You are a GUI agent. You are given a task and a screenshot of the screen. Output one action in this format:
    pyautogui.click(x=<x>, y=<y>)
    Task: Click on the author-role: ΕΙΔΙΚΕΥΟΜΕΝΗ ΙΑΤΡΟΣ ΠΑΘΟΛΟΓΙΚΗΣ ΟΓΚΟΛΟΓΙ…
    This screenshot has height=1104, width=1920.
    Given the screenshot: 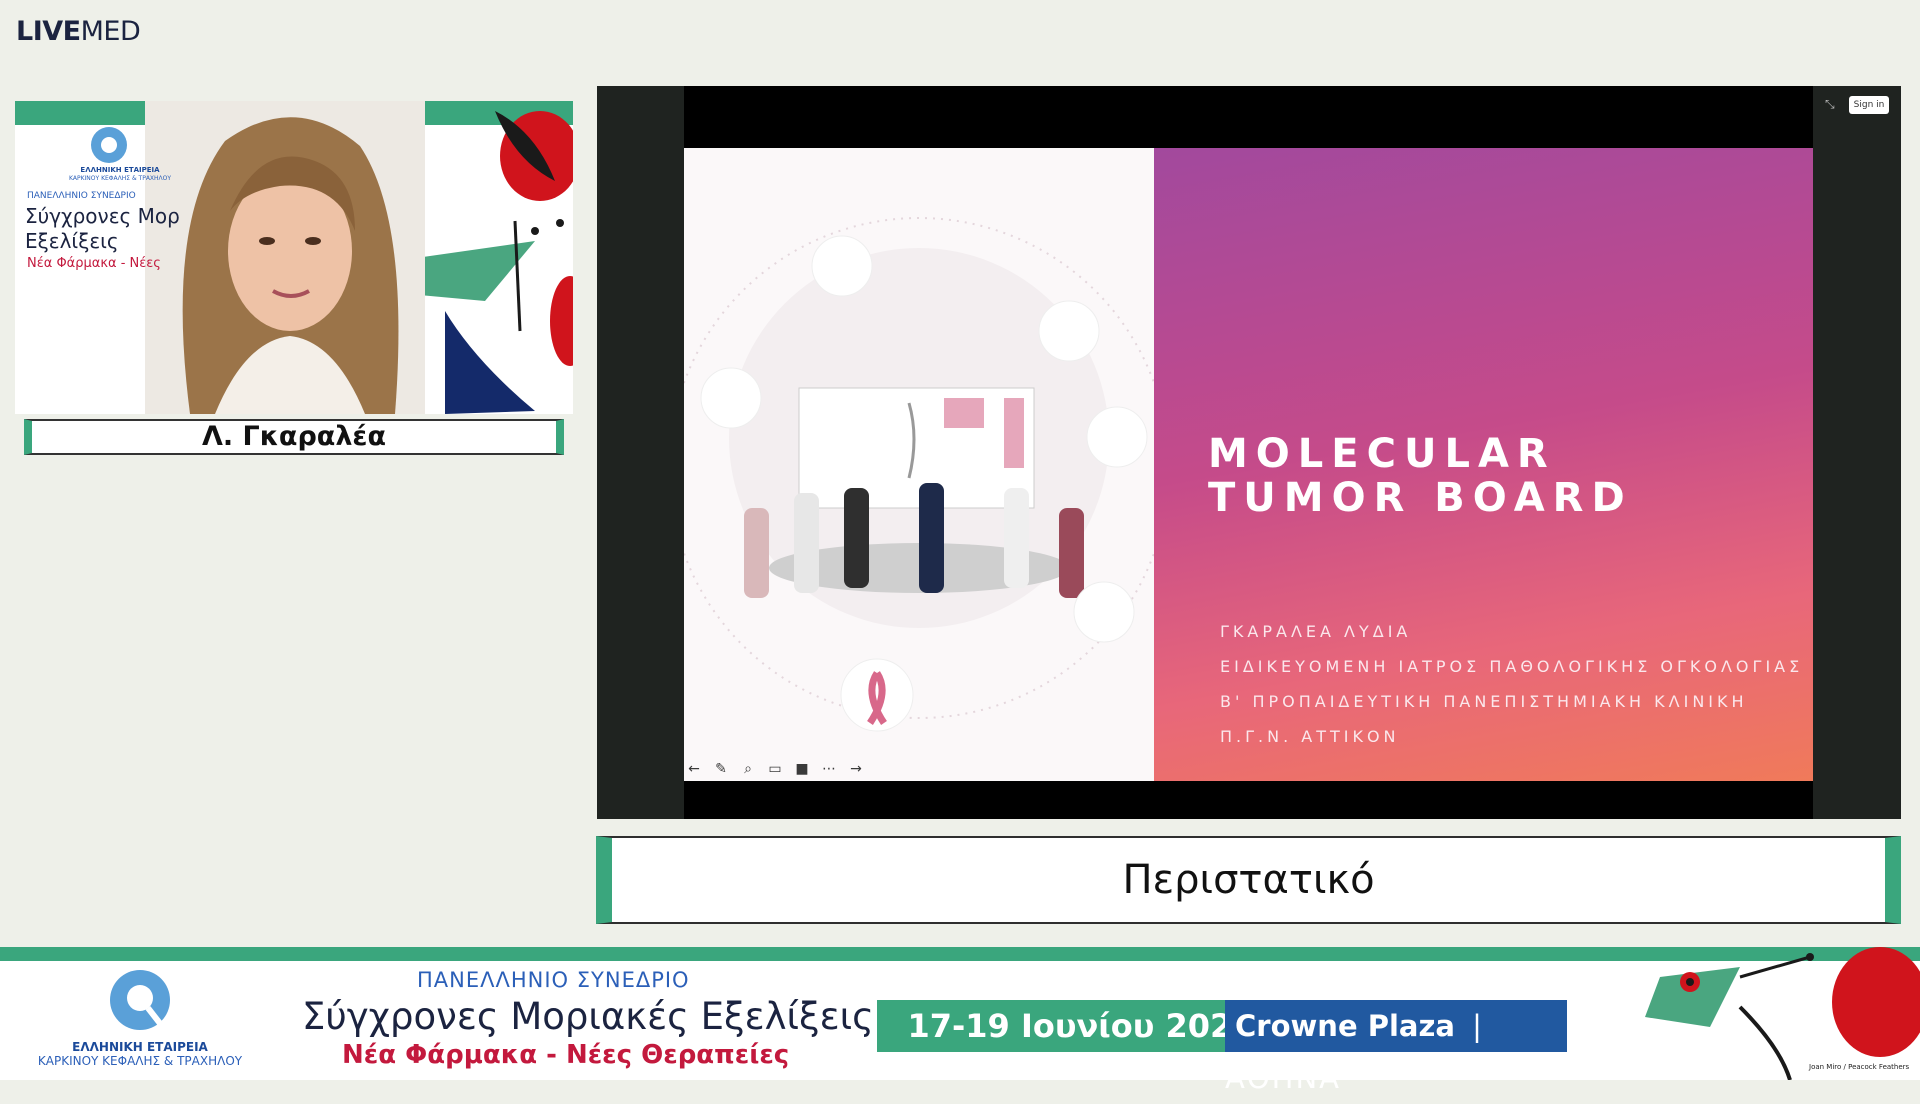 What is the action you would take?
    pyautogui.click(x=1512, y=666)
    